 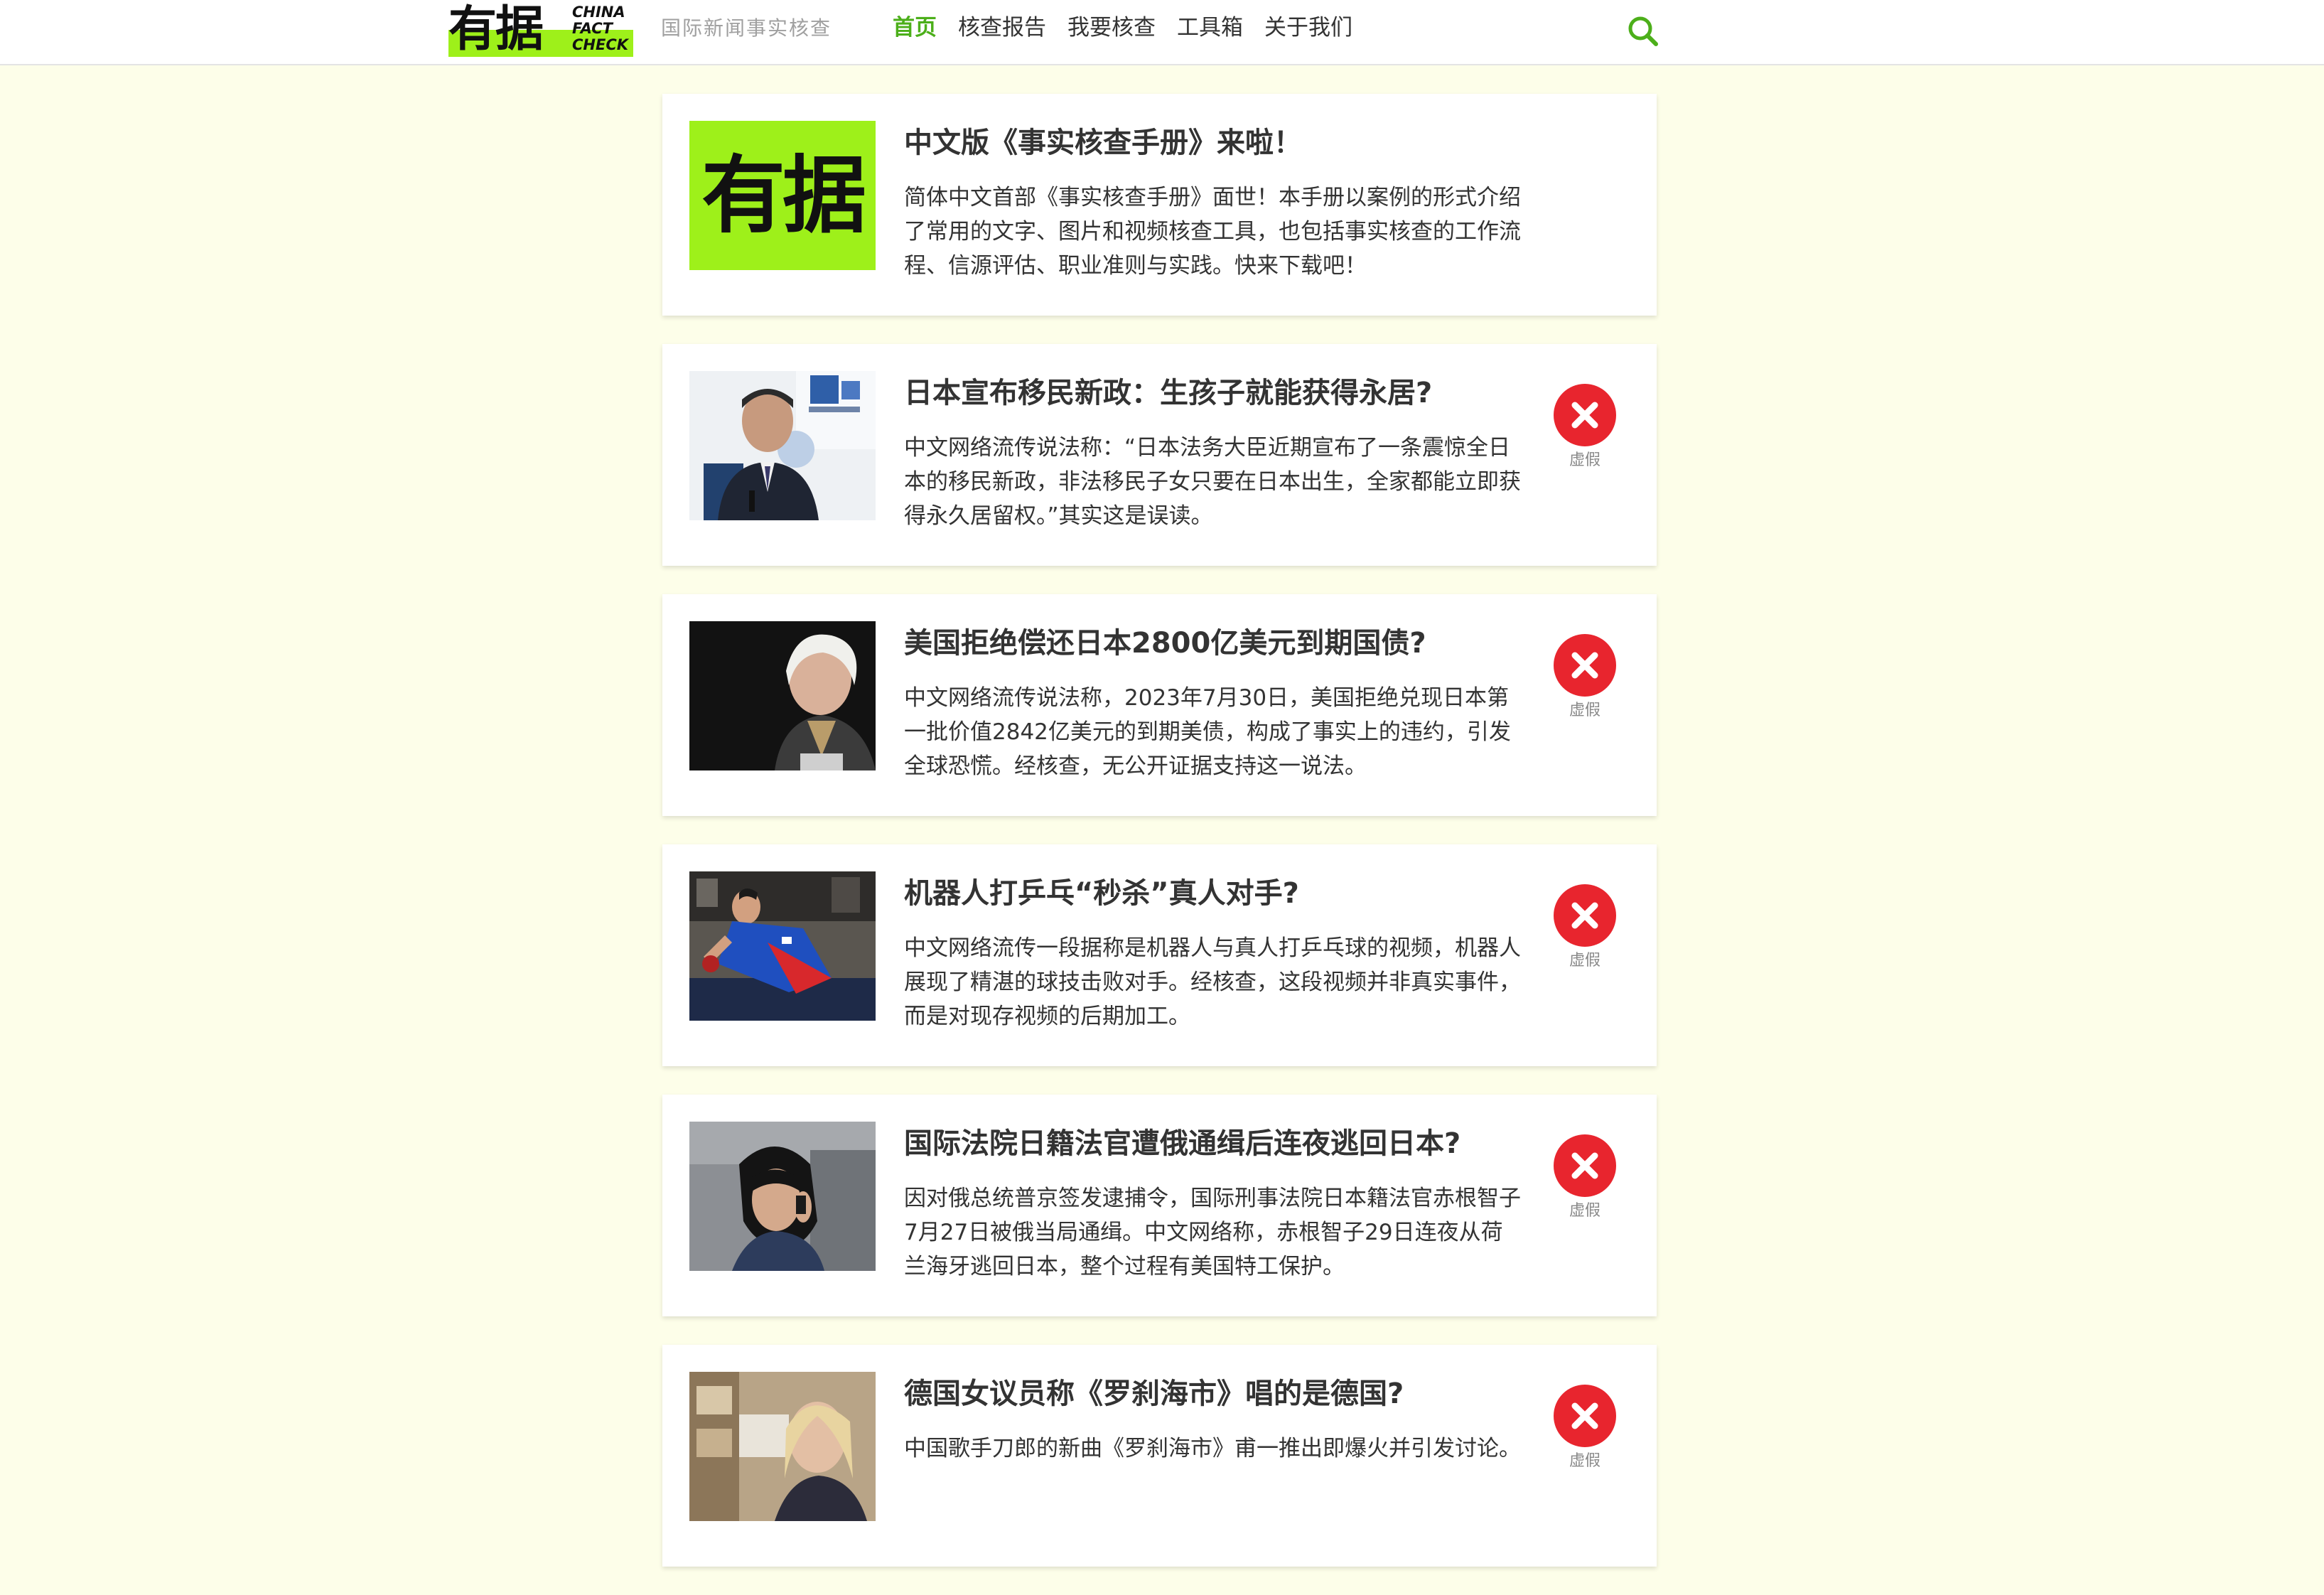 What do you see at coordinates (1224, 893) in the screenshot?
I see `article-title: 机器人打乒乓“秒杀”真人对手?` at bounding box center [1224, 893].